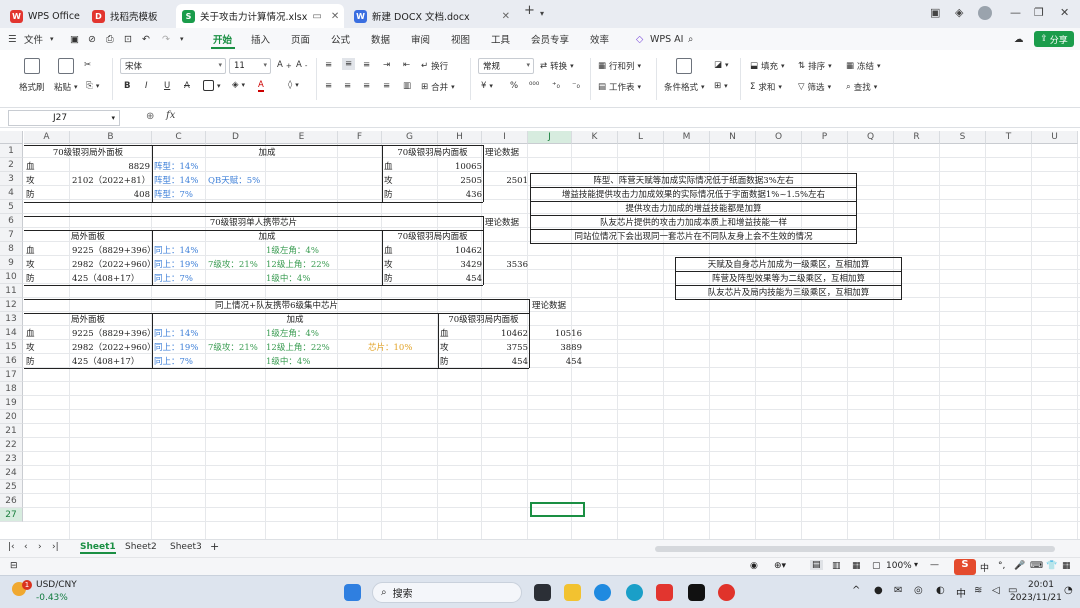 Image resolution: width=1080 pixels, height=608 pixels. Describe the element at coordinates (556, 86) in the screenshot. I see `increase-decimal-icon: ⁺₀` at that location.